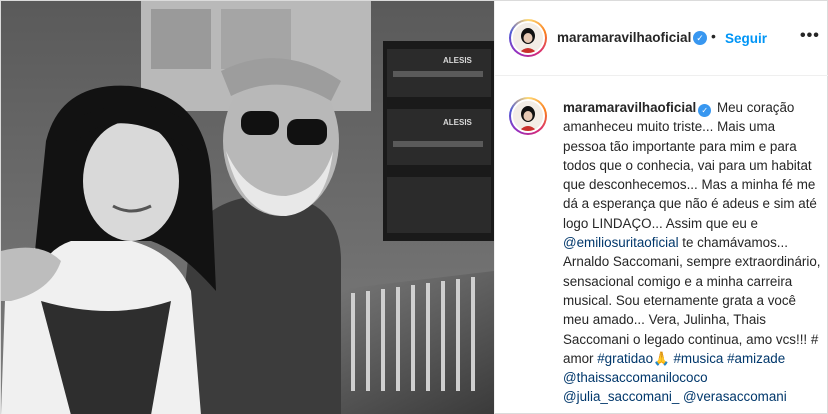 This screenshot has height=414, width=828. What do you see at coordinates (633, 358) in the screenshot?
I see `hashtag-link: #gratidao🙏` at bounding box center [633, 358].